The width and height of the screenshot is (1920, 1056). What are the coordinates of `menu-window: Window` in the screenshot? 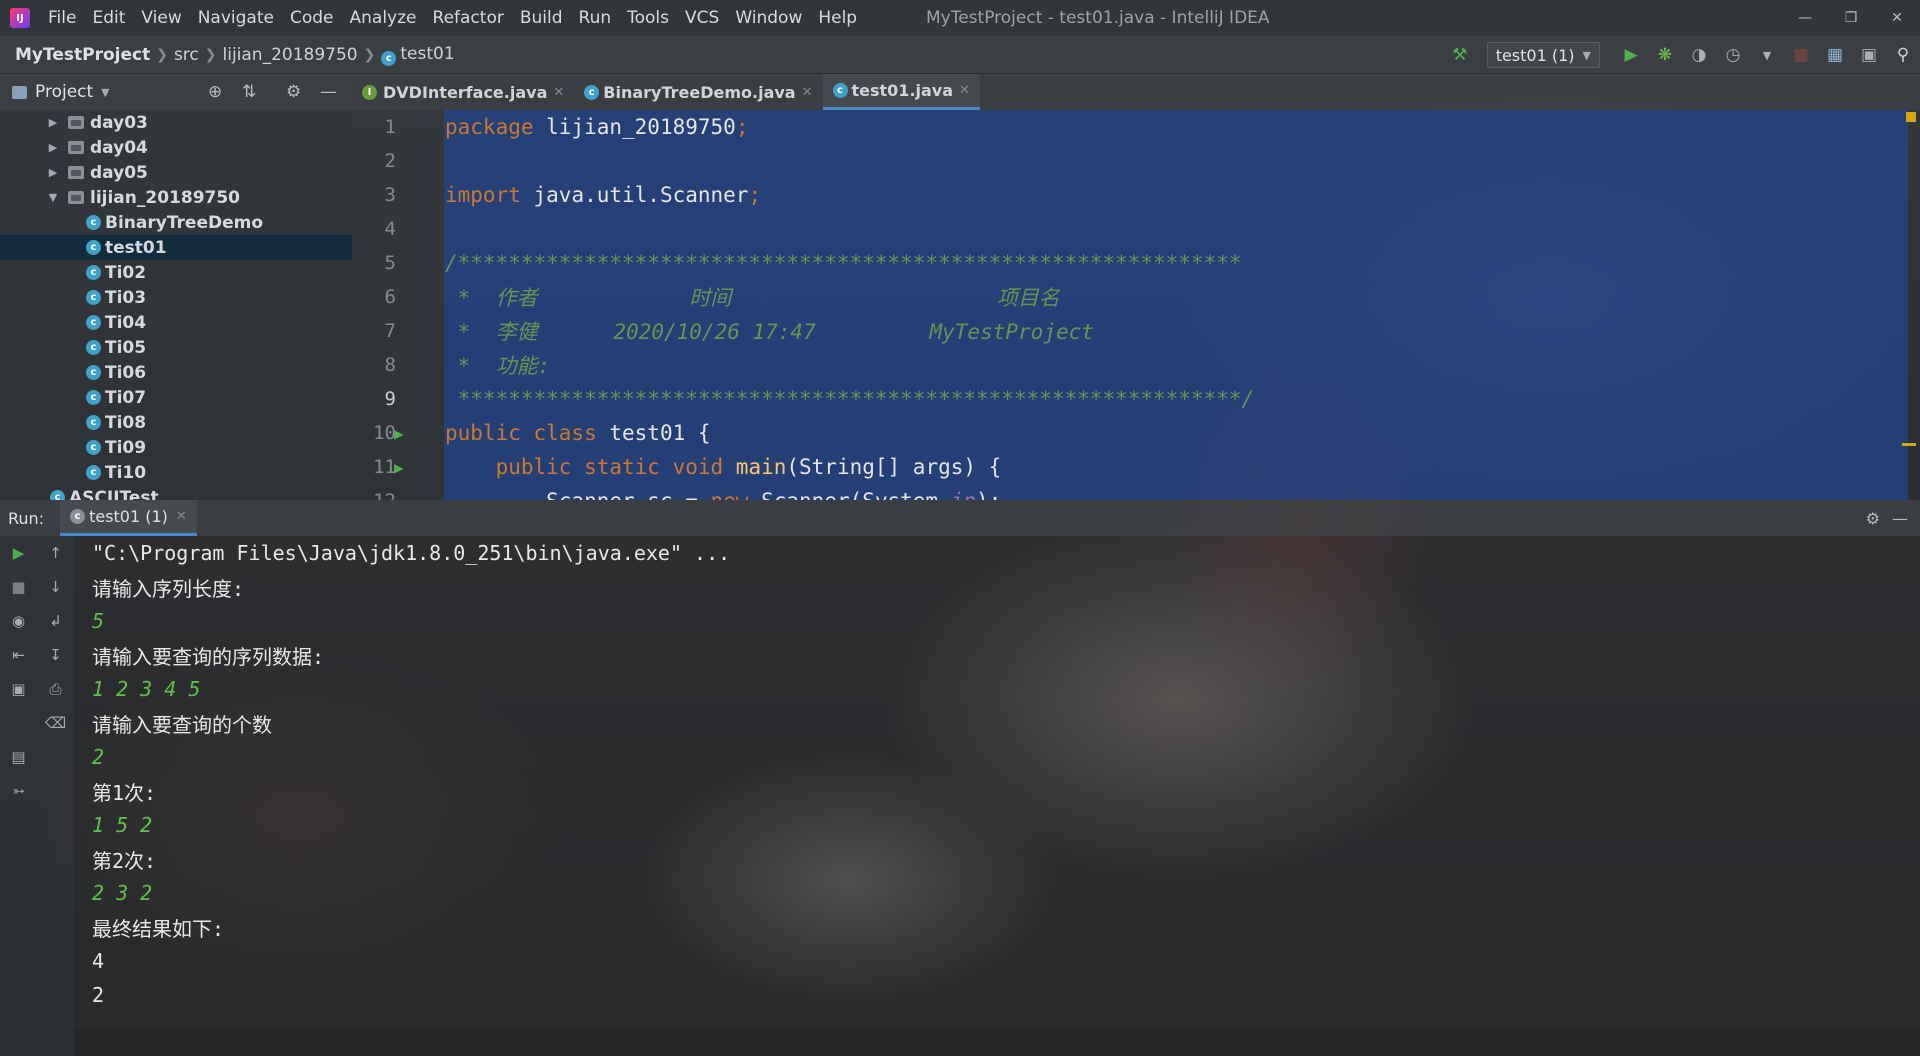 It's located at (768, 18).